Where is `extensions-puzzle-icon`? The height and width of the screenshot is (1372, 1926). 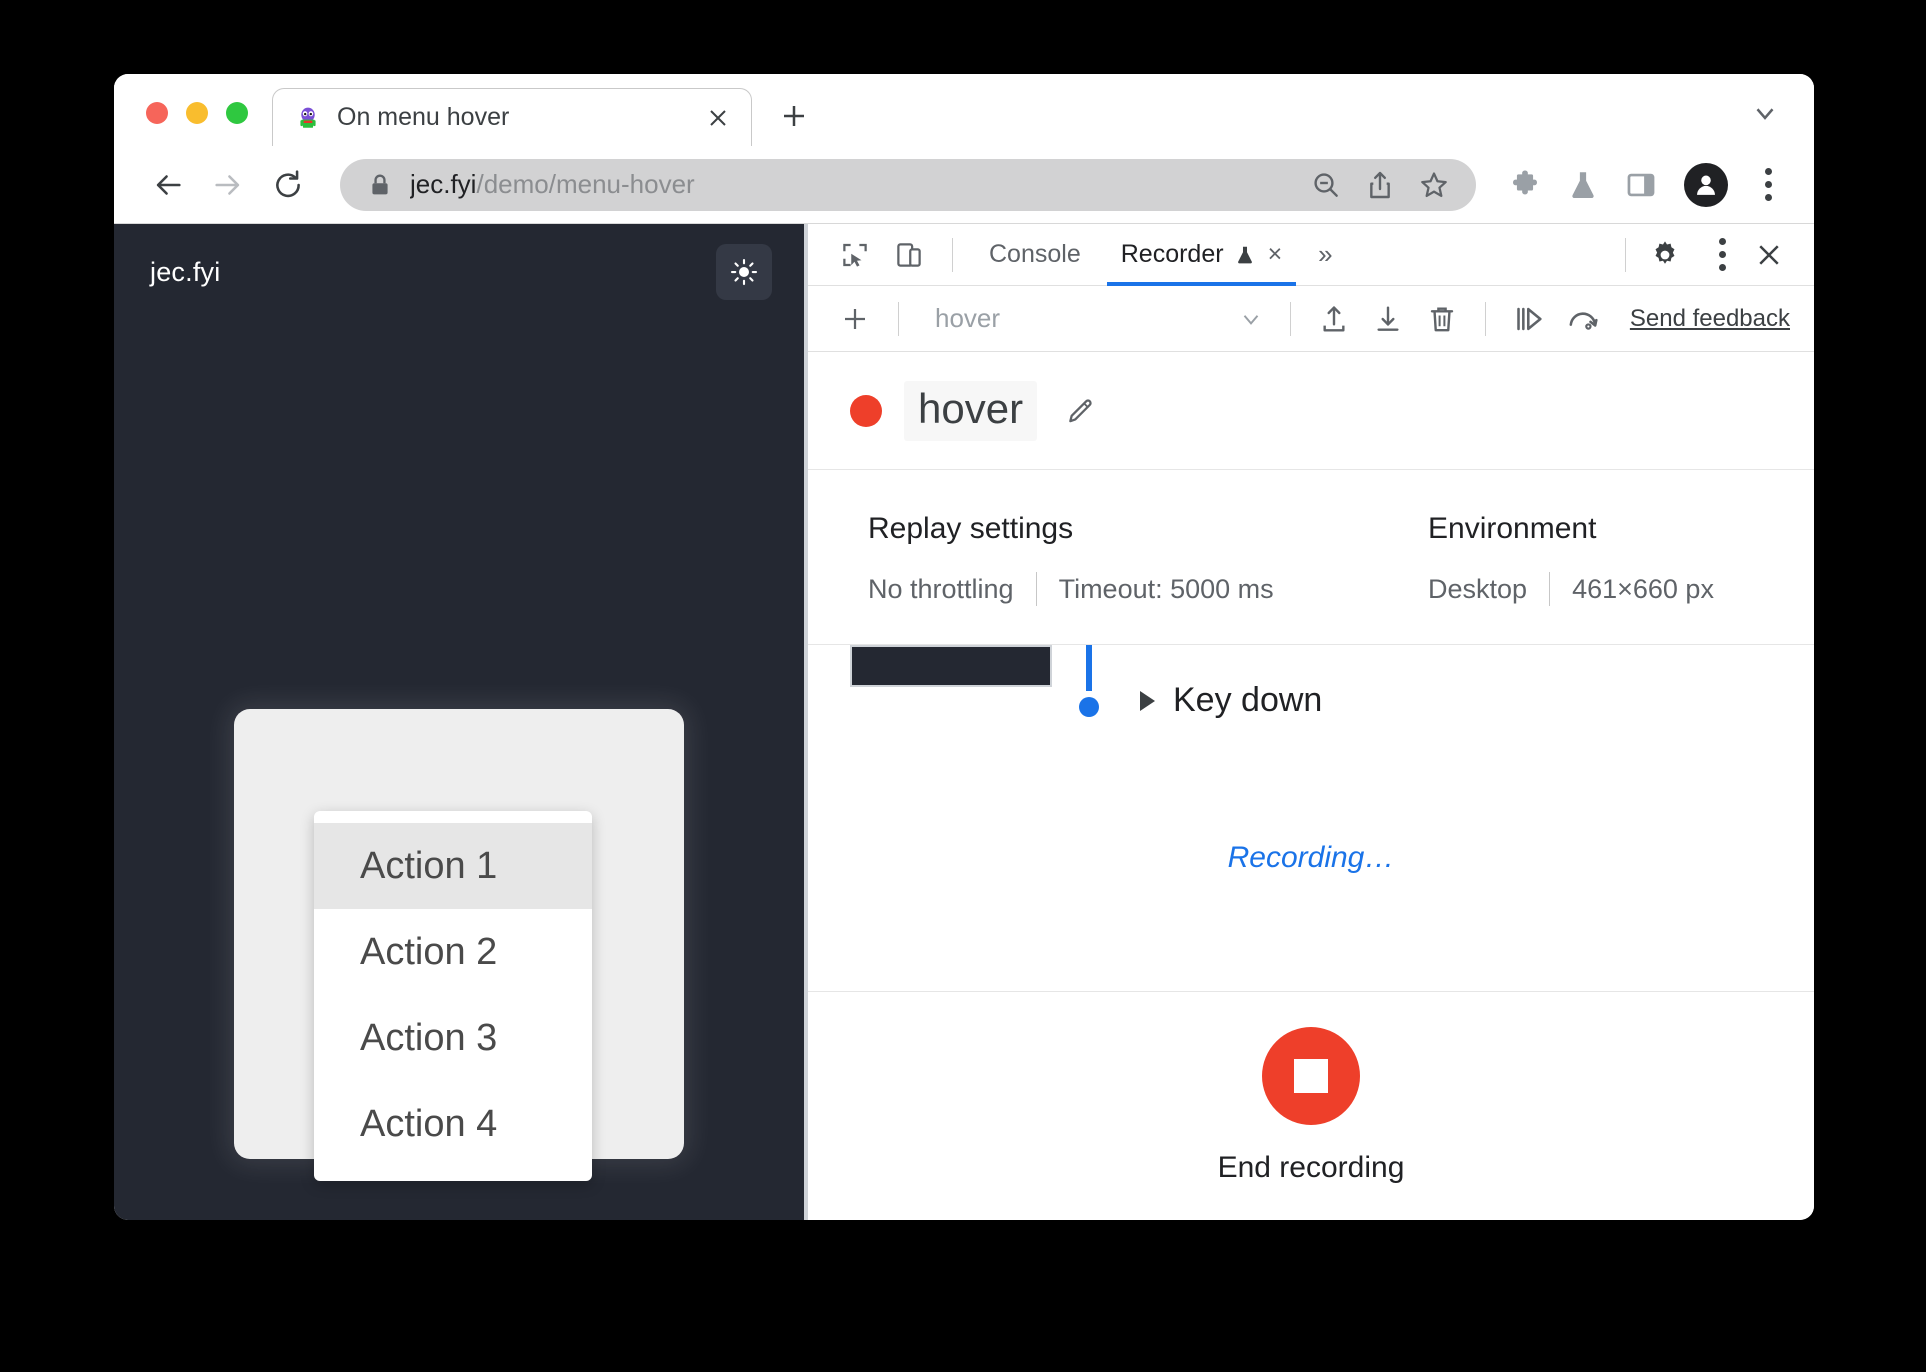
extensions-puzzle-icon is located at coordinates (1525, 185).